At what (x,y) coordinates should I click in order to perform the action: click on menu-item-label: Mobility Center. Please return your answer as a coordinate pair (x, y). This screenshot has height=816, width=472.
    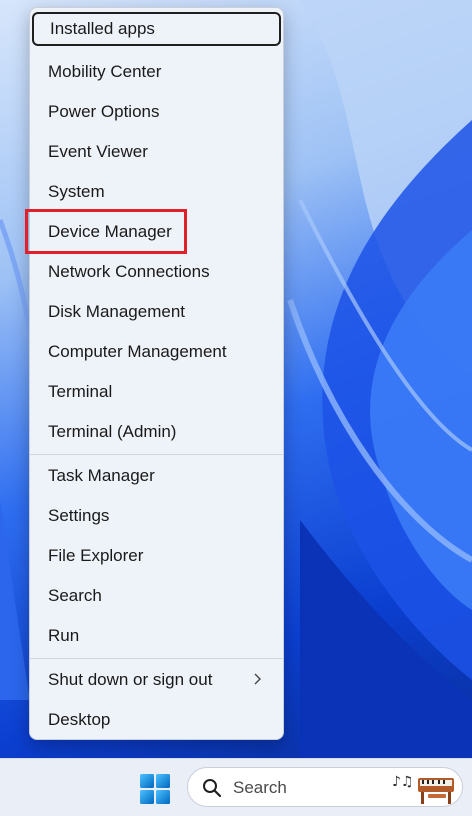
    Looking at the image, I should click on (105, 71).